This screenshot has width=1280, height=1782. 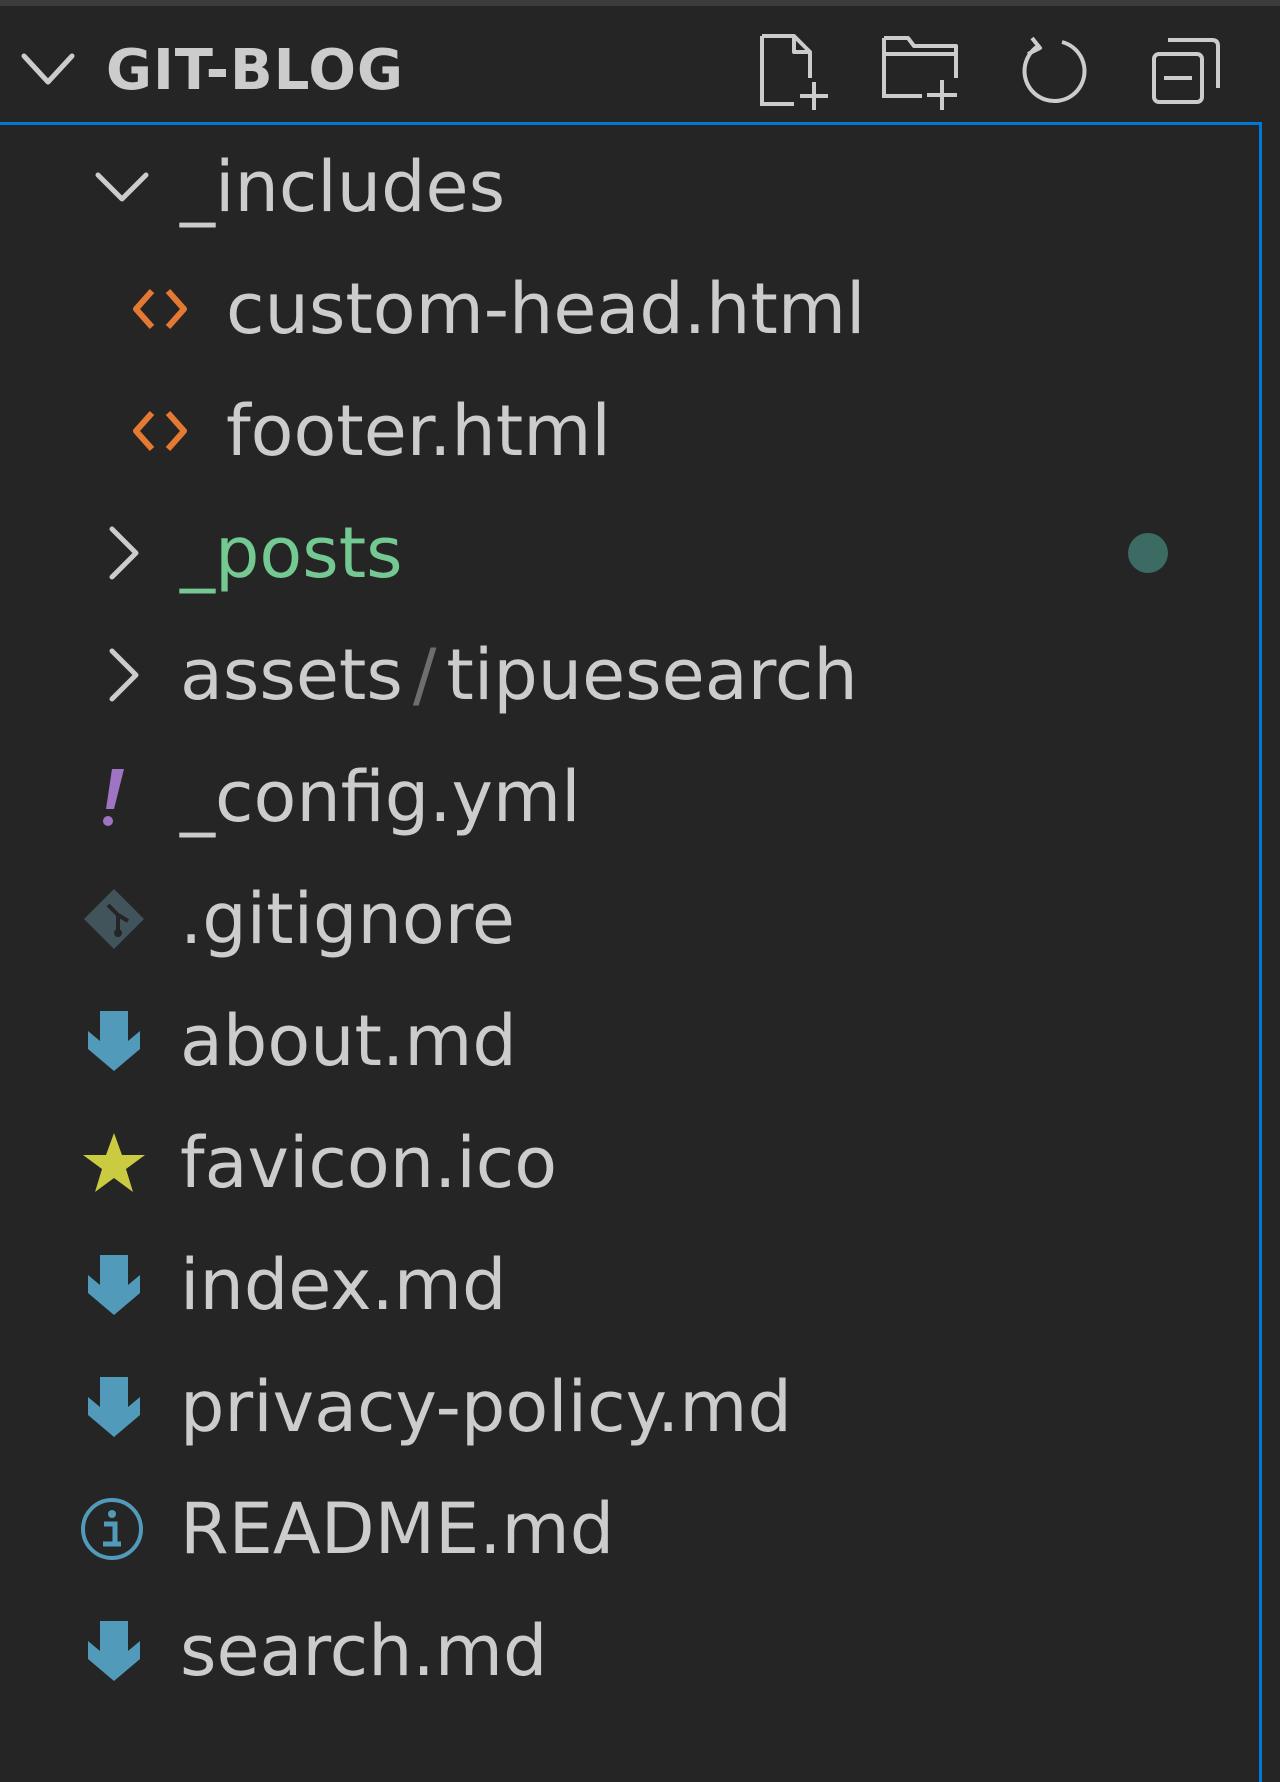 I want to click on tree-item-privacy-policy-md: privacy-policy.md, so click(x=629, y=1406).